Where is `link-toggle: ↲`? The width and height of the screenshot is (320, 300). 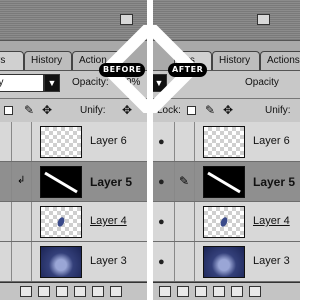
link-toggle: ↲ is located at coordinates (22, 181).